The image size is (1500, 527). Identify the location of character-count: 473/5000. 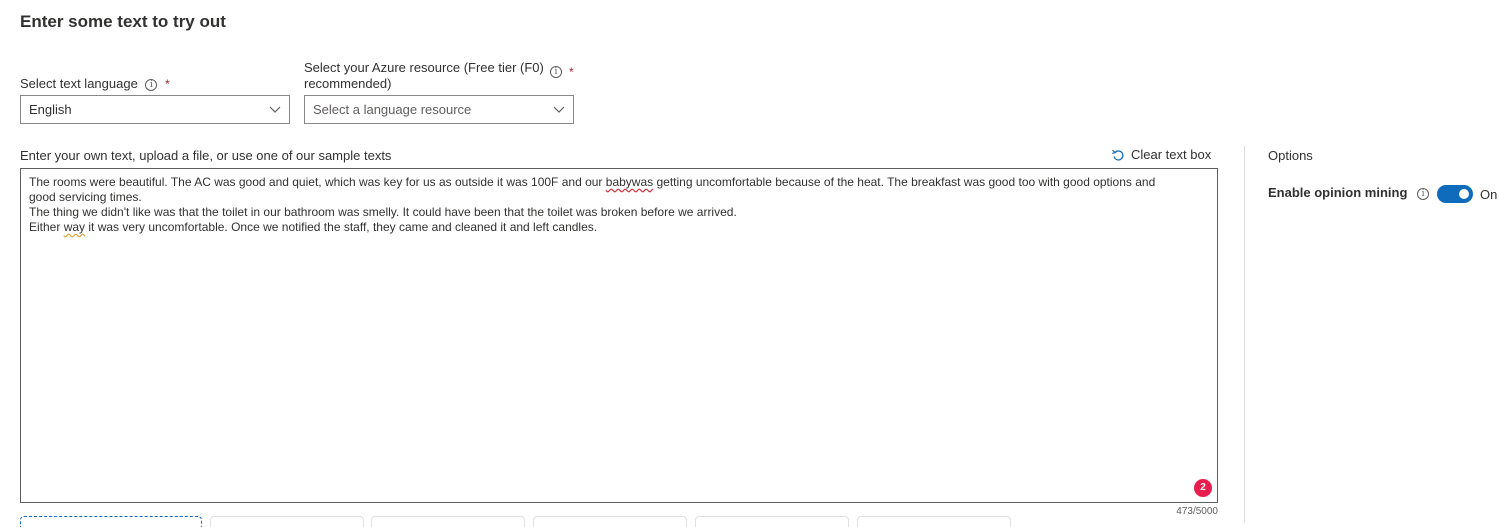
(1197, 511).